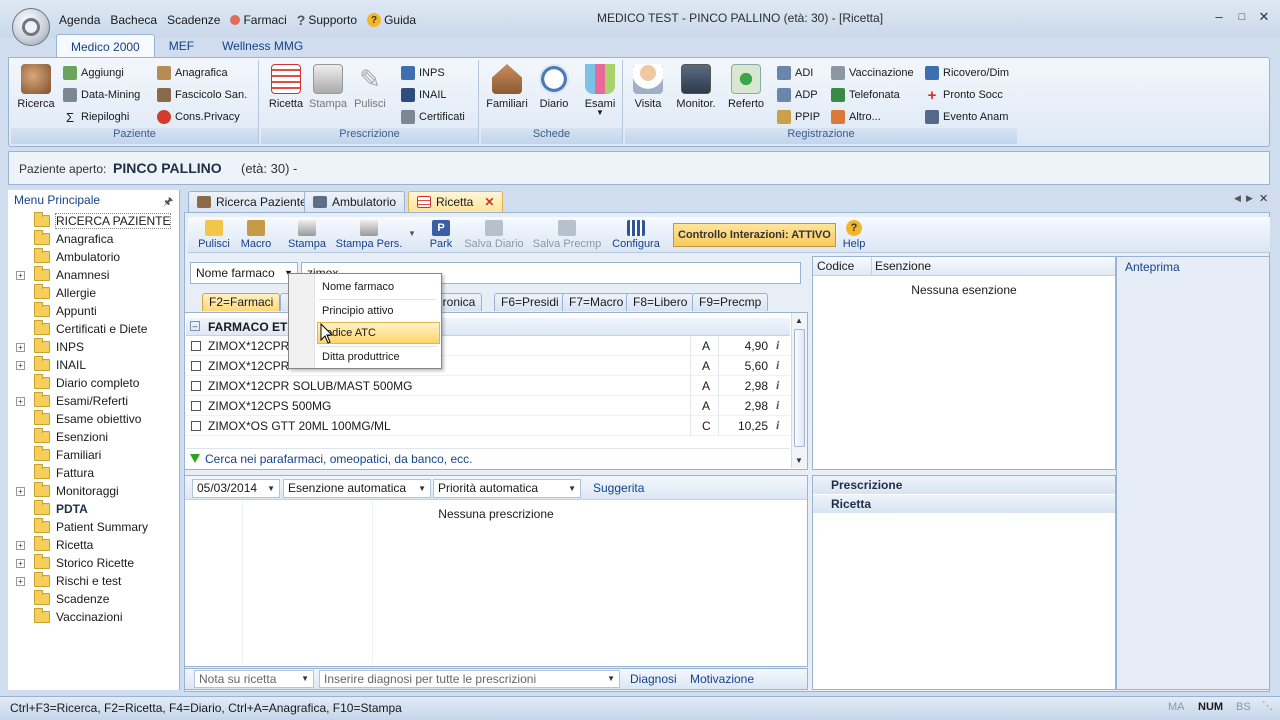  What do you see at coordinates (96, 419) in the screenshot?
I see `menu-item: Esame obiettivo` at bounding box center [96, 419].